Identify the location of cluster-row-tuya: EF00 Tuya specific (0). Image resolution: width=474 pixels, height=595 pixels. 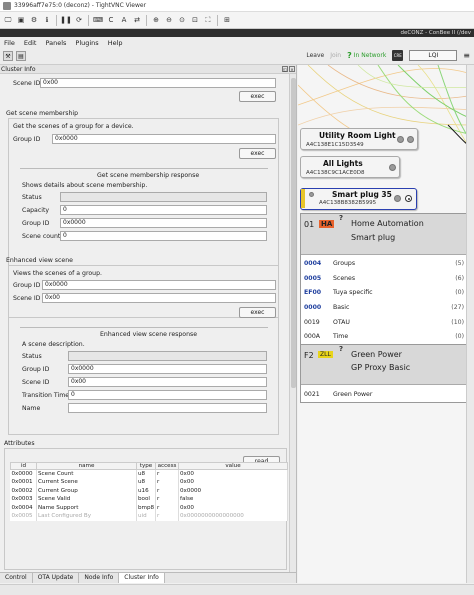
(385, 292).